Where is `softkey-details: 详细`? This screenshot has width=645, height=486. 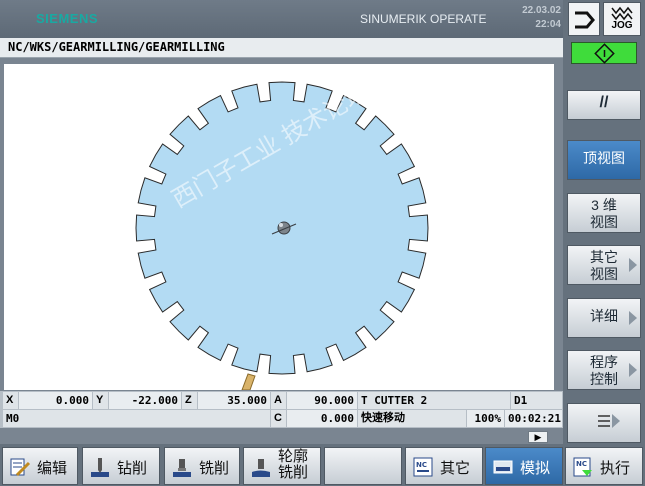
softkey-details: 详细 is located at coordinates (604, 318).